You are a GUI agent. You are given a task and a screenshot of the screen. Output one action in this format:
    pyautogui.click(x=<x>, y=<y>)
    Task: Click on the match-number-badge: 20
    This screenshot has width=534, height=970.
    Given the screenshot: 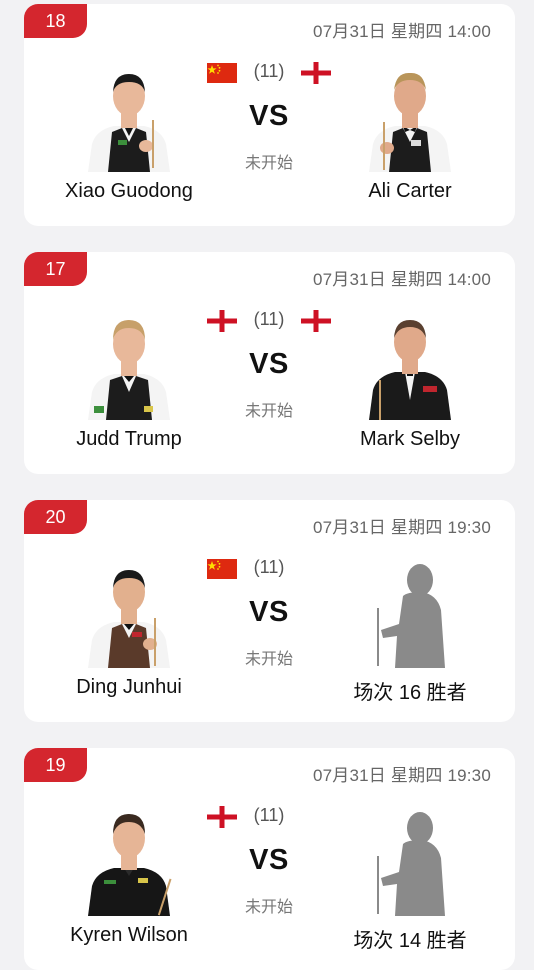 What is the action you would take?
    pyautogui.click(x=55, y=517)
    